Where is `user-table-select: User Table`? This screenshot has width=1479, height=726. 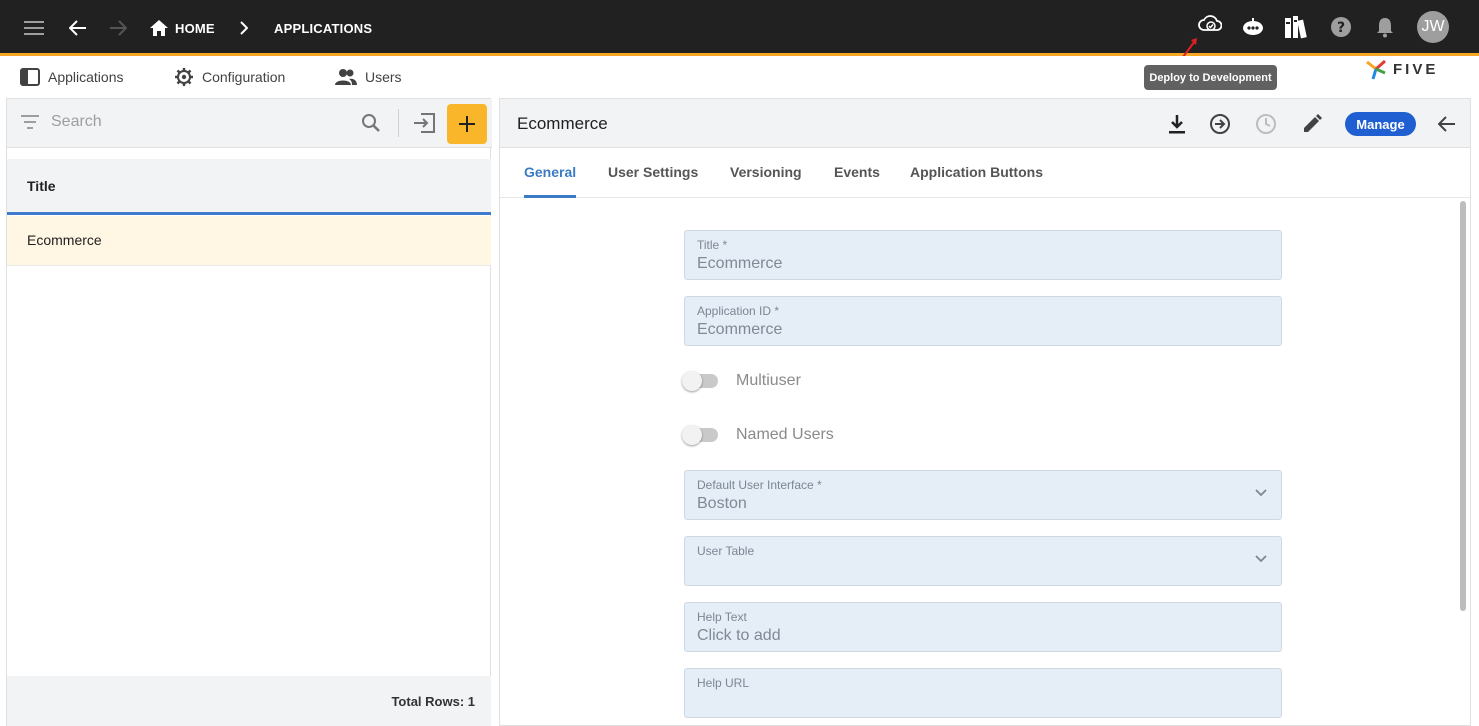
user-table-select: User Table is located at coordinates (983, 561).